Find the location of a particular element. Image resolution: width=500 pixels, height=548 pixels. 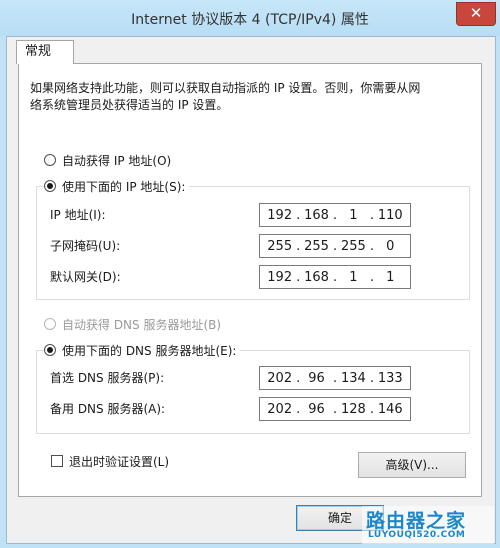

preferred-dns-field: 202. 96. 134. 133 is located at coordinates (335, 378).